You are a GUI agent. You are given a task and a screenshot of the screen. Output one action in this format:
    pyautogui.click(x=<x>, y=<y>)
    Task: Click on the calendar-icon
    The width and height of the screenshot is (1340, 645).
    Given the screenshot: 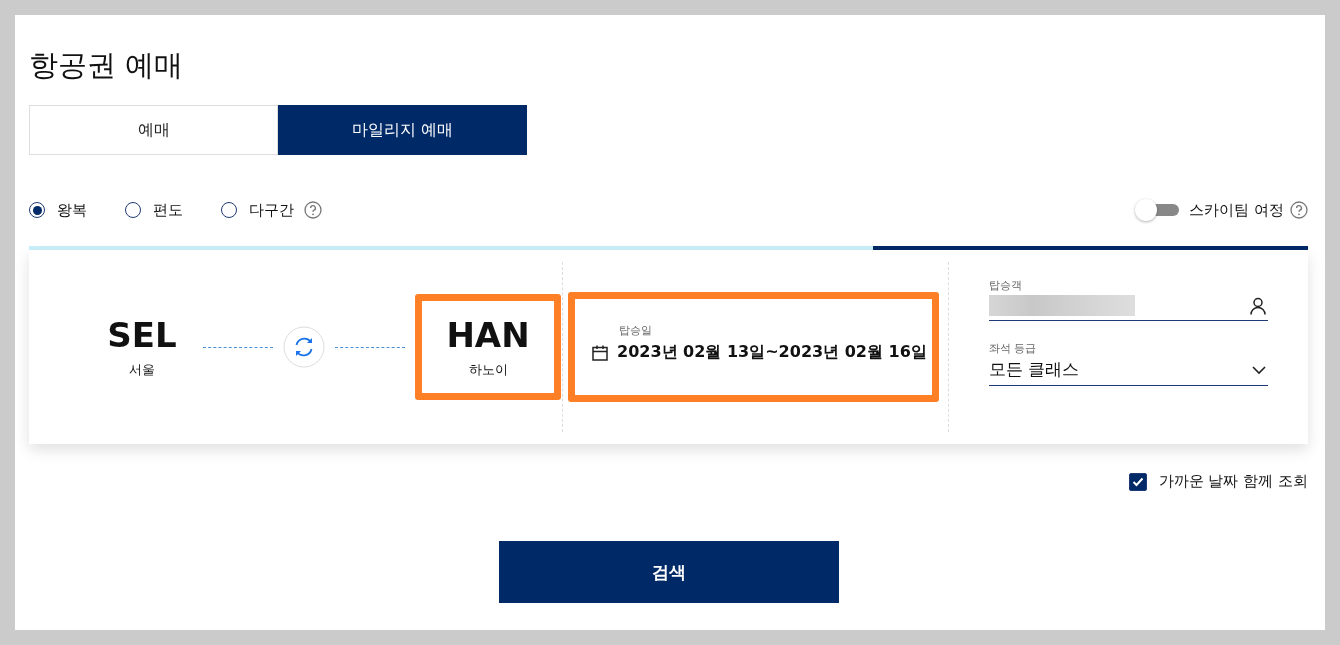 What is the action you would take?
    pyautogui.click(x=600, y=352)
    